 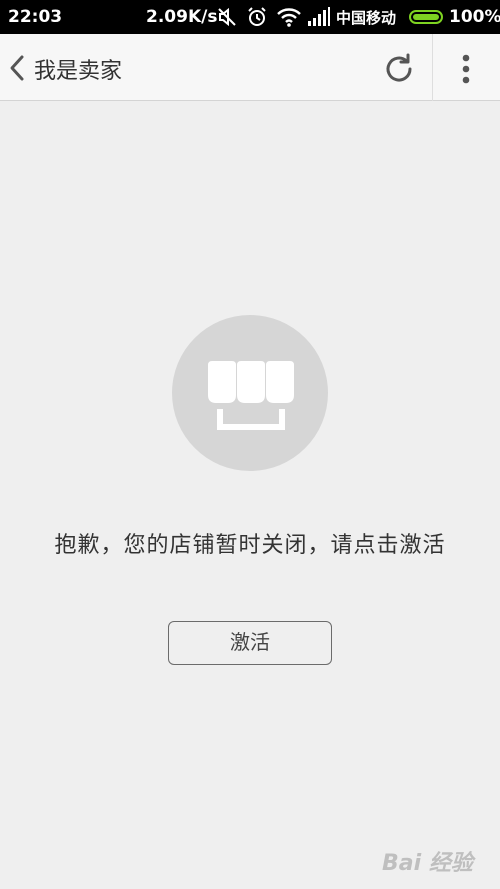 I want to click on wifi-icon, so click(x=289, y=17).